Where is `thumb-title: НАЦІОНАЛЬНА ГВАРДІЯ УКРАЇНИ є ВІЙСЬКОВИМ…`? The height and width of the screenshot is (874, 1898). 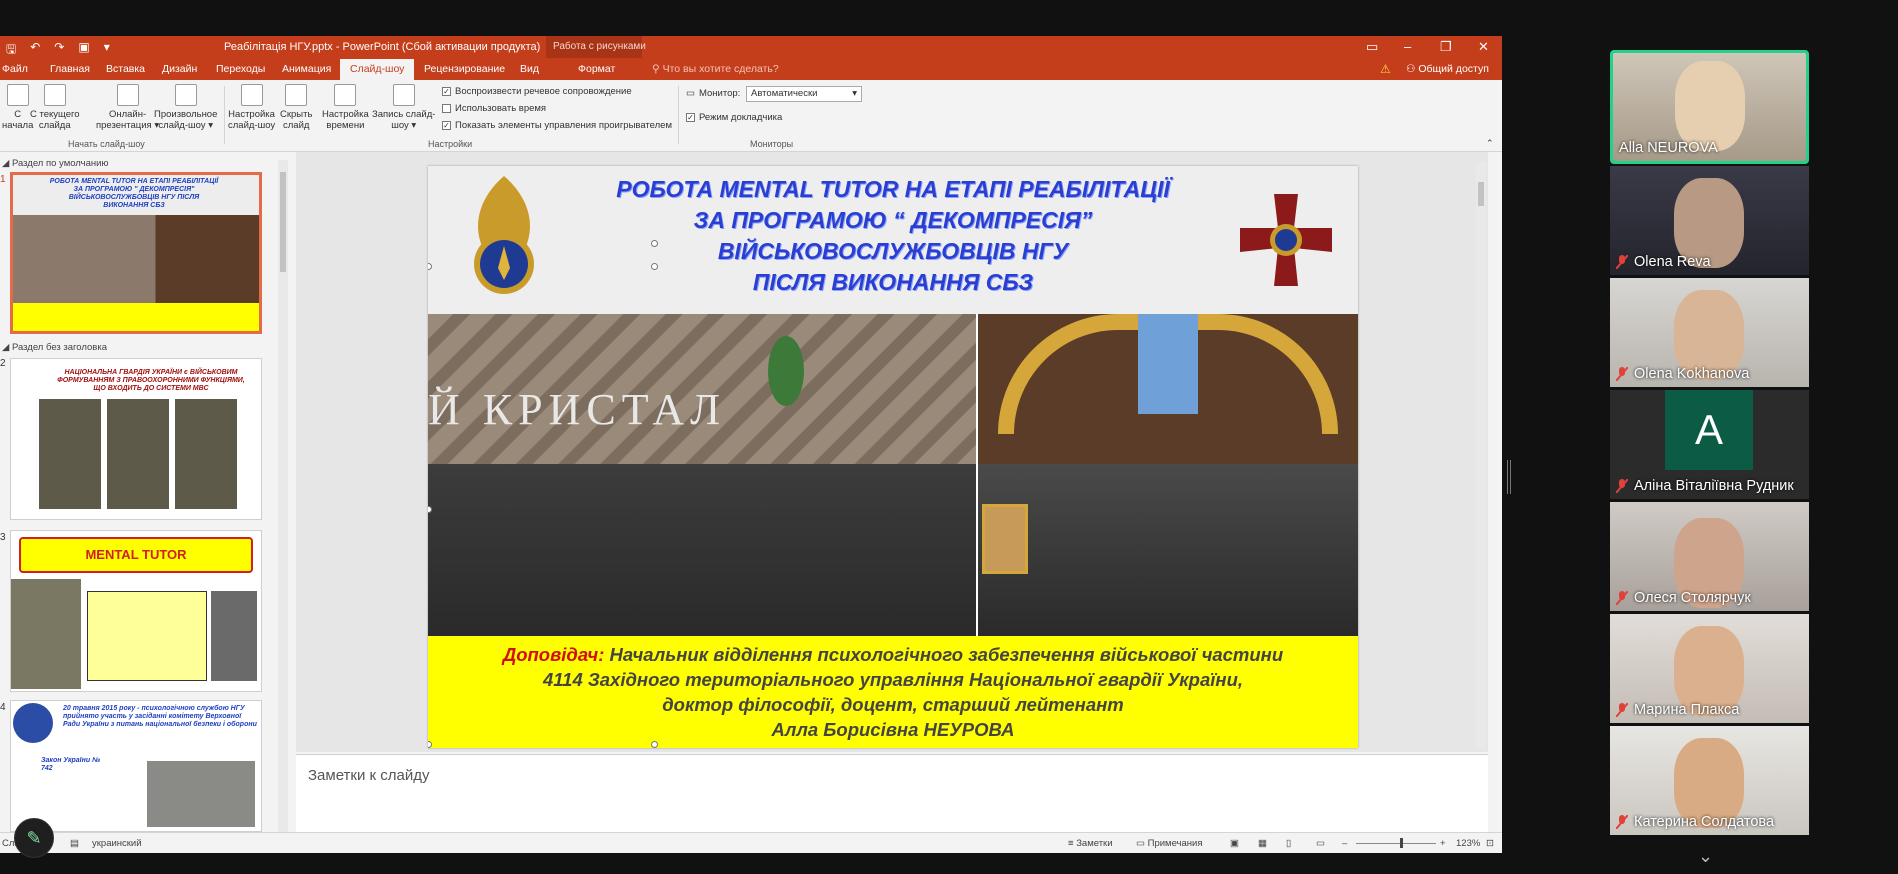 thumb-title: НАЦІОНАЛЬНА ГВАРДІЯ УКРАЇНИ є ВІЙСЬКОВИМ… is located at coordinates (151, 380).